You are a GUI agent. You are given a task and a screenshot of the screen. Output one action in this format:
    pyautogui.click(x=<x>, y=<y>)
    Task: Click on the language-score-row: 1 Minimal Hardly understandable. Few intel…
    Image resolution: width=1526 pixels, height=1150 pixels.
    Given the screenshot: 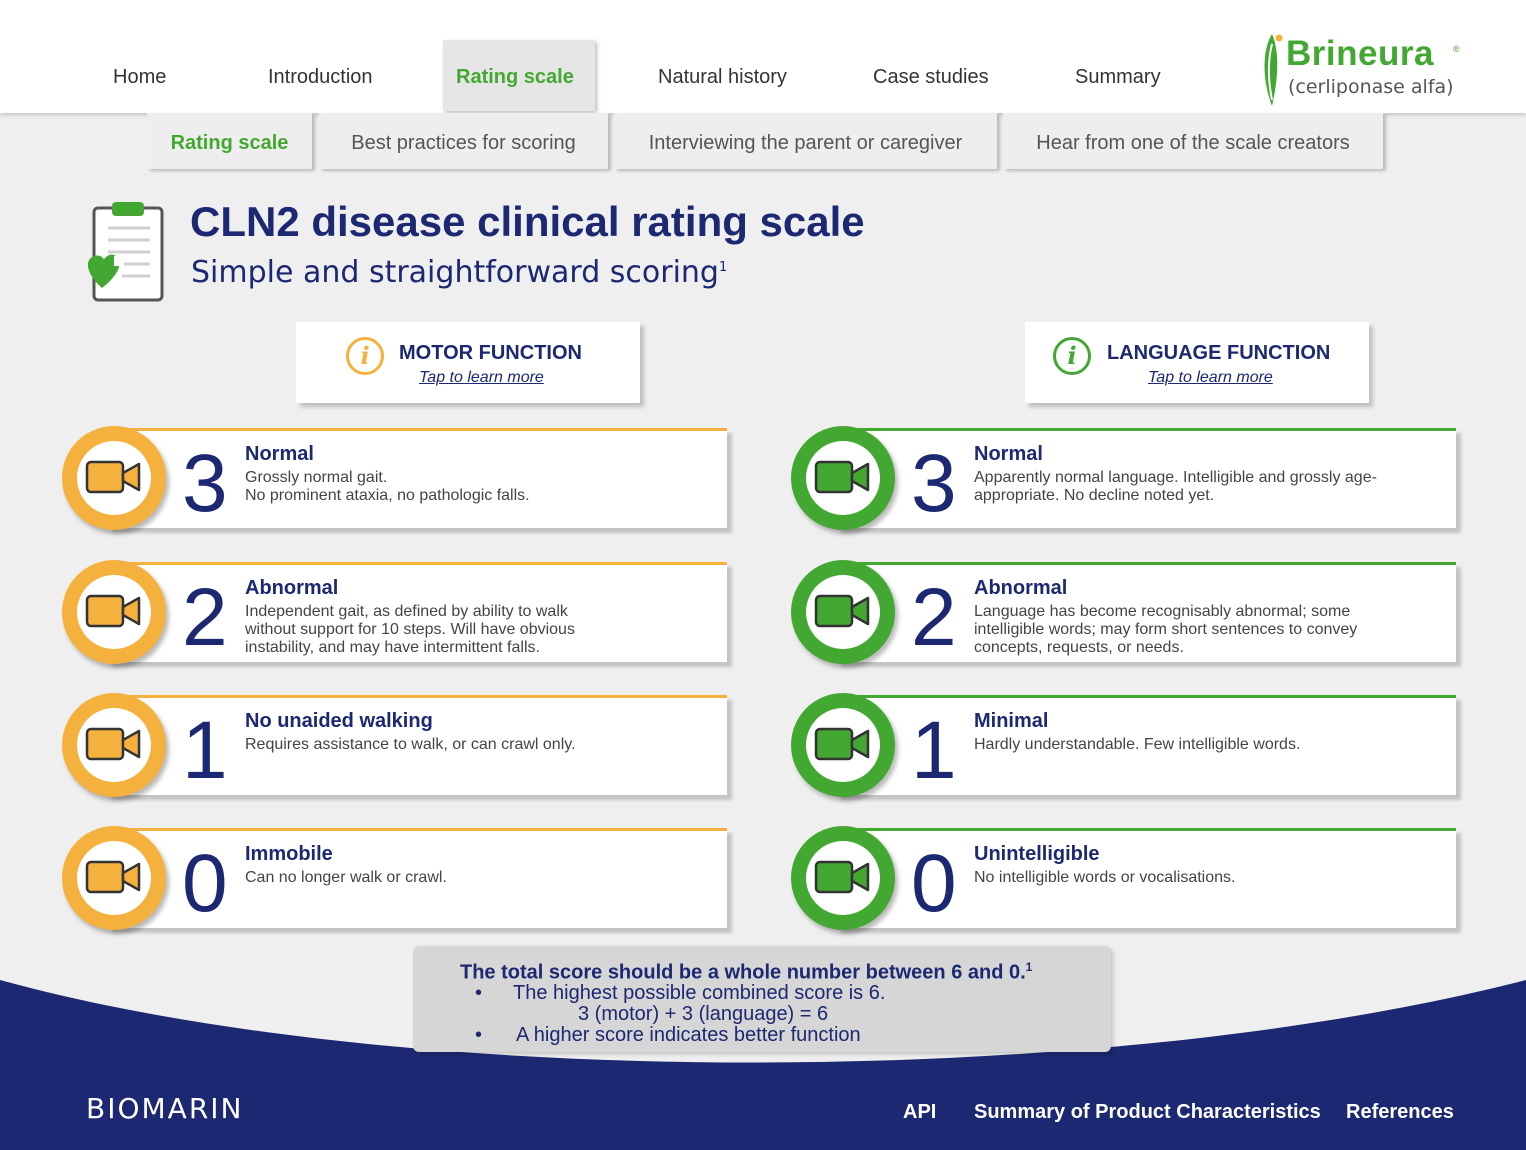 What is the action you would take?
    pyautogui.click(x=1146, y=745)
    